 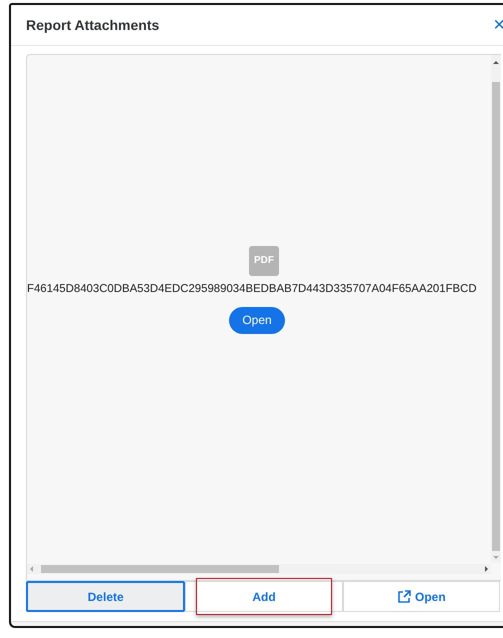 I want to click on dialog-title: Report Attachments, so click(x=93, y=25).